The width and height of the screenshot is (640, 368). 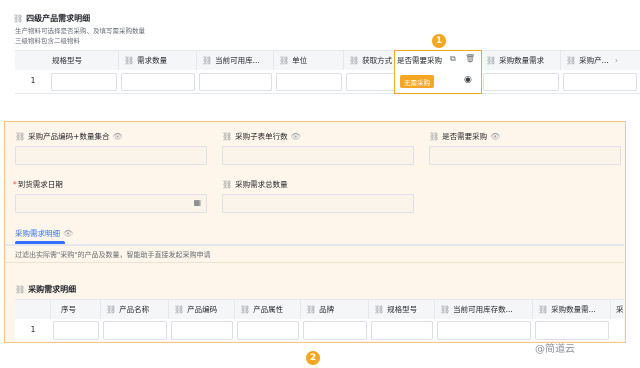 What do you see at coordinates (439, 41) in the screenshot?
I see `step-badge-1: 1` at bounding box center [439, 41].